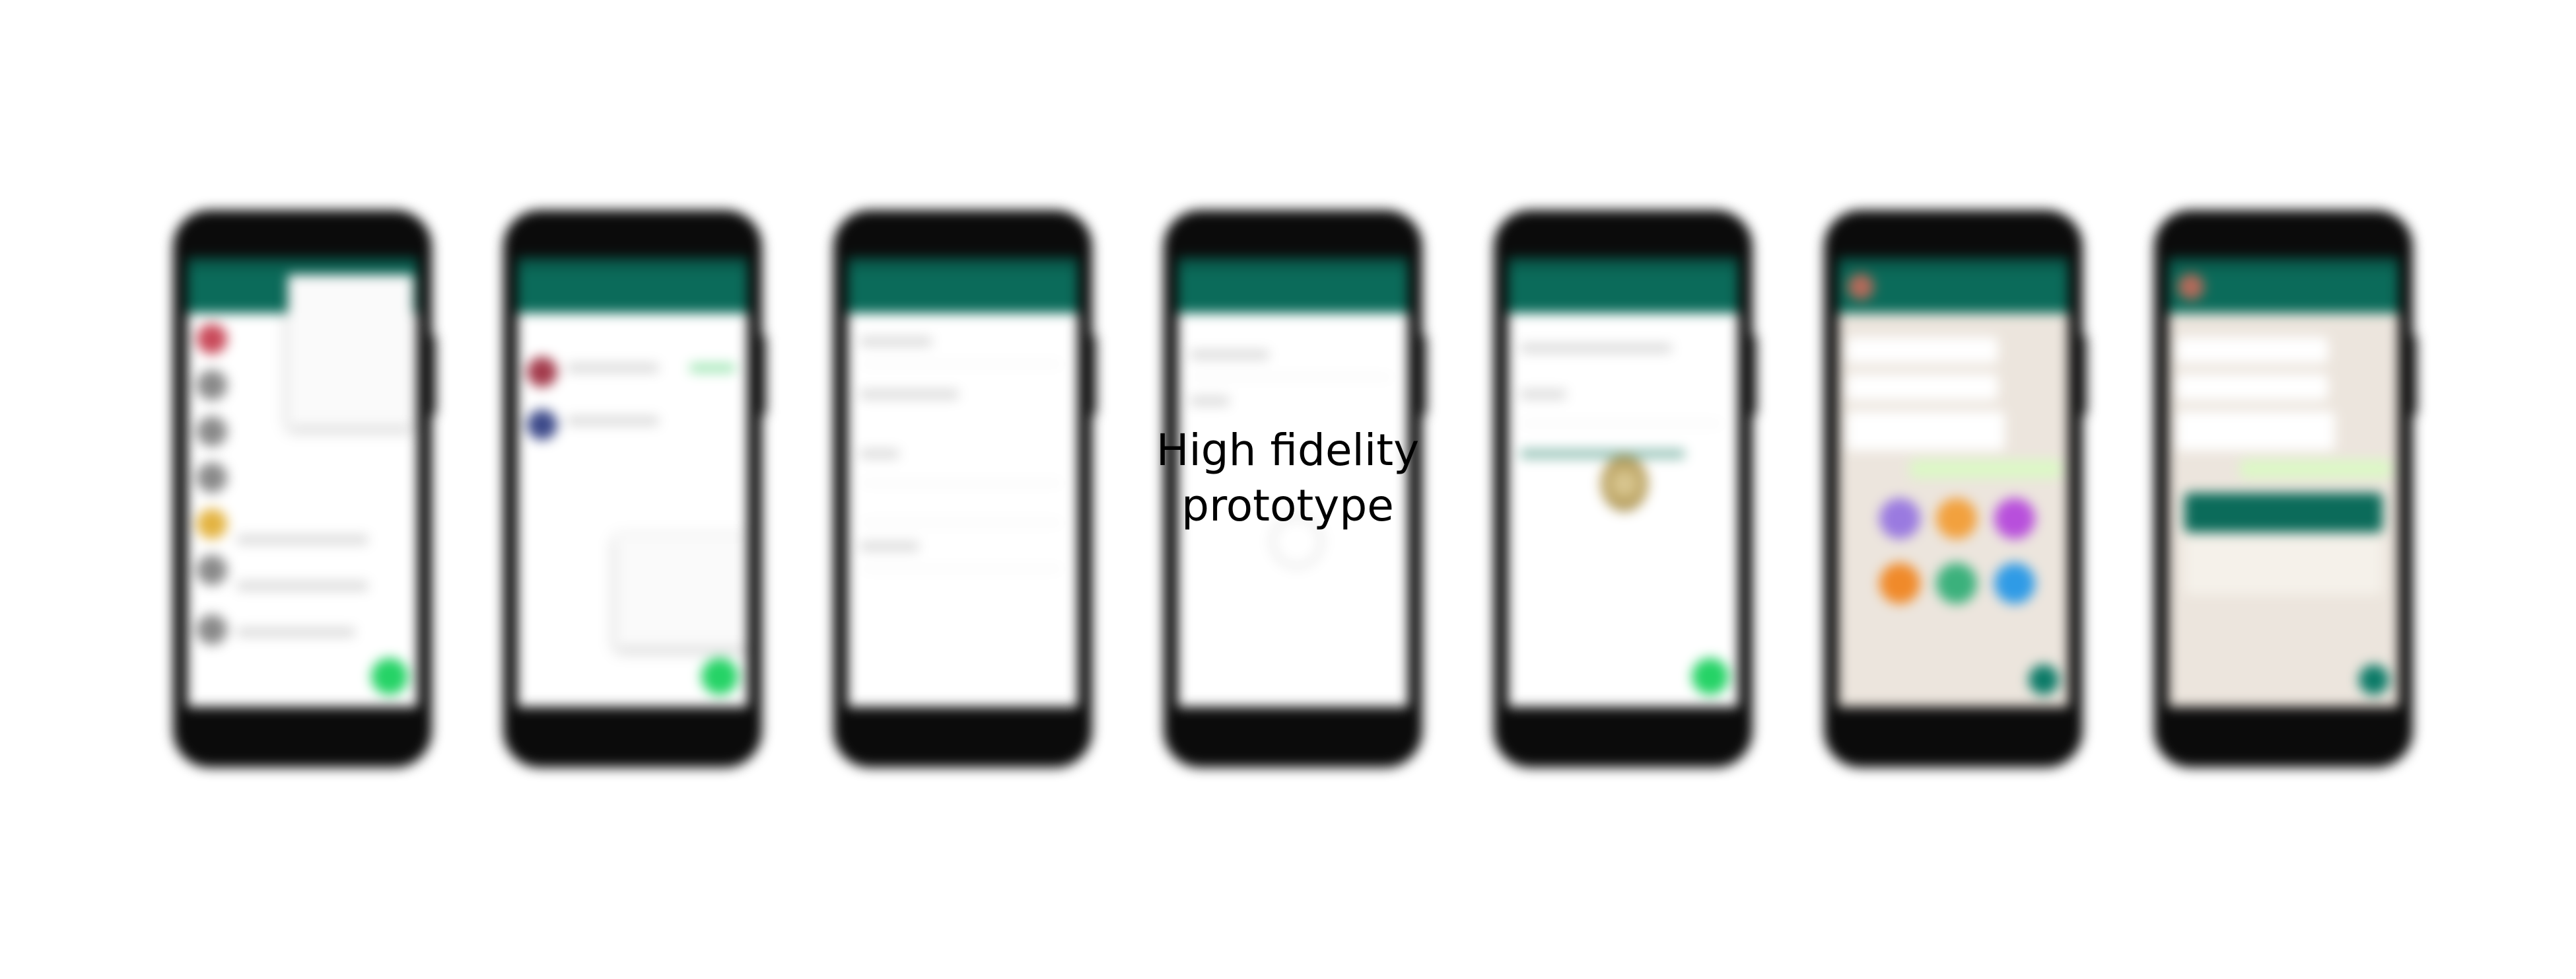  What do you see at coordinates (1288, 505) in the screenshot?
I see `caption-line-2: prototype` at bounding box center [1288, 505].